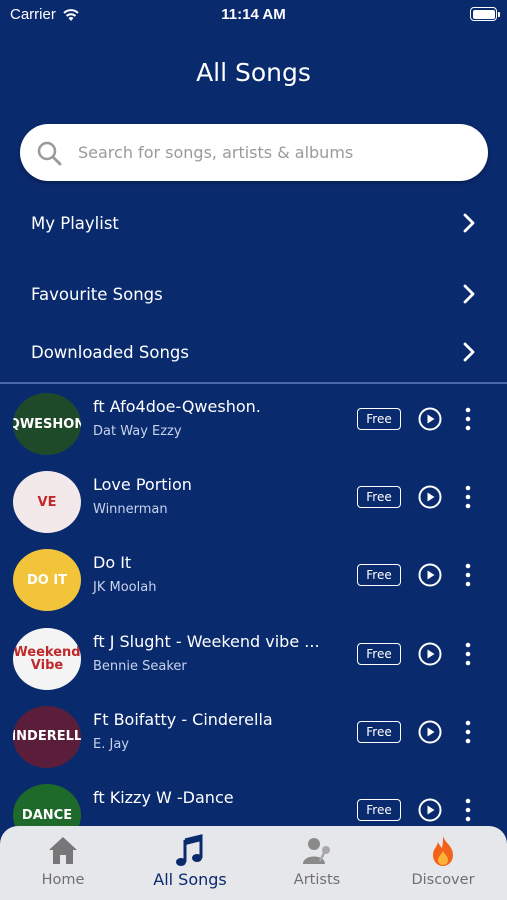 This screenshot has width=507, height=900. Describe the element at coordinates (253, 352) in the screenshot. I see `downloaded-songs-row: Downloaded Songs` at that location.